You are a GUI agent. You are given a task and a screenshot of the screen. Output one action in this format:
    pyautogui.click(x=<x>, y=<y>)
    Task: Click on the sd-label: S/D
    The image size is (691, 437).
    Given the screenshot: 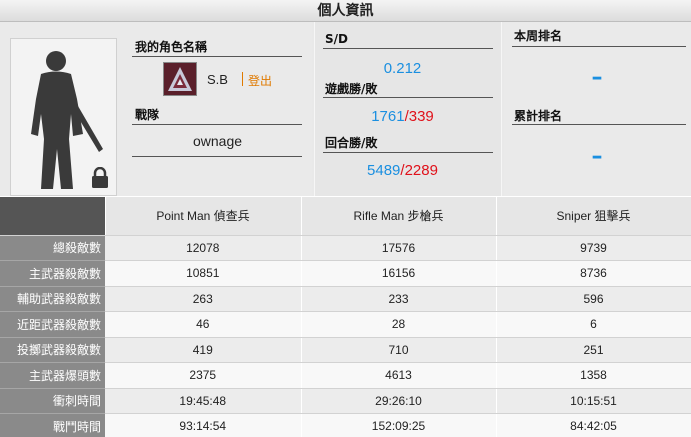 What is the action you would take?
    pyautogui.click(x=336, y=39)
    